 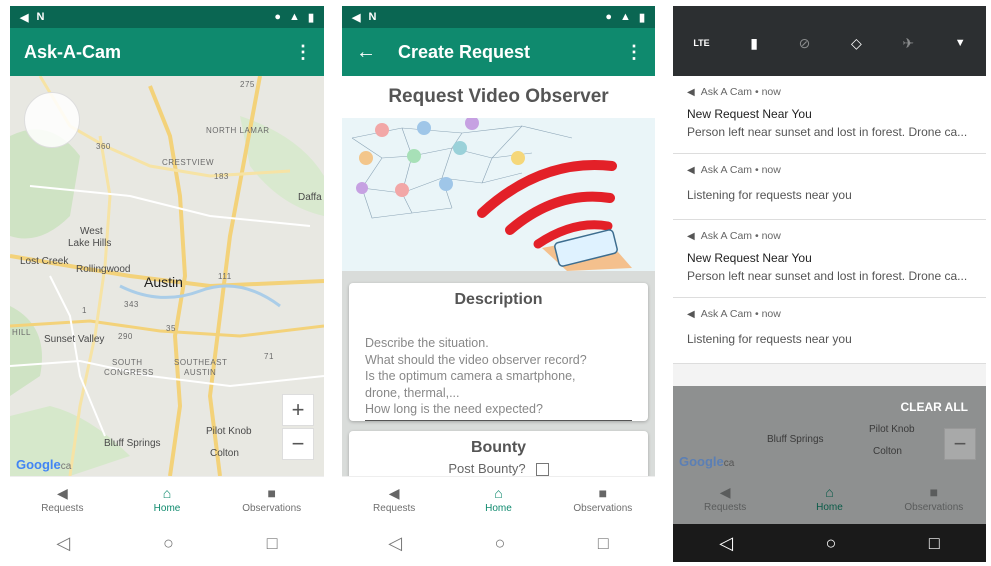 What do you see at coordinates (749, 114) in the screenshot?
I see `notification-title: New Request Near You` at bounding box center [749, 114].